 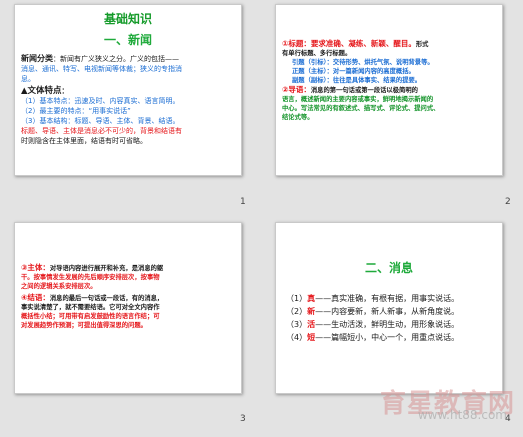 What do you see at coordinates (363, 62) in the screenshot?
I see `lead-title-def: 引题（引标）：交待形势、烘托气氛、说明背景等。` at bounding box center [363, 62].